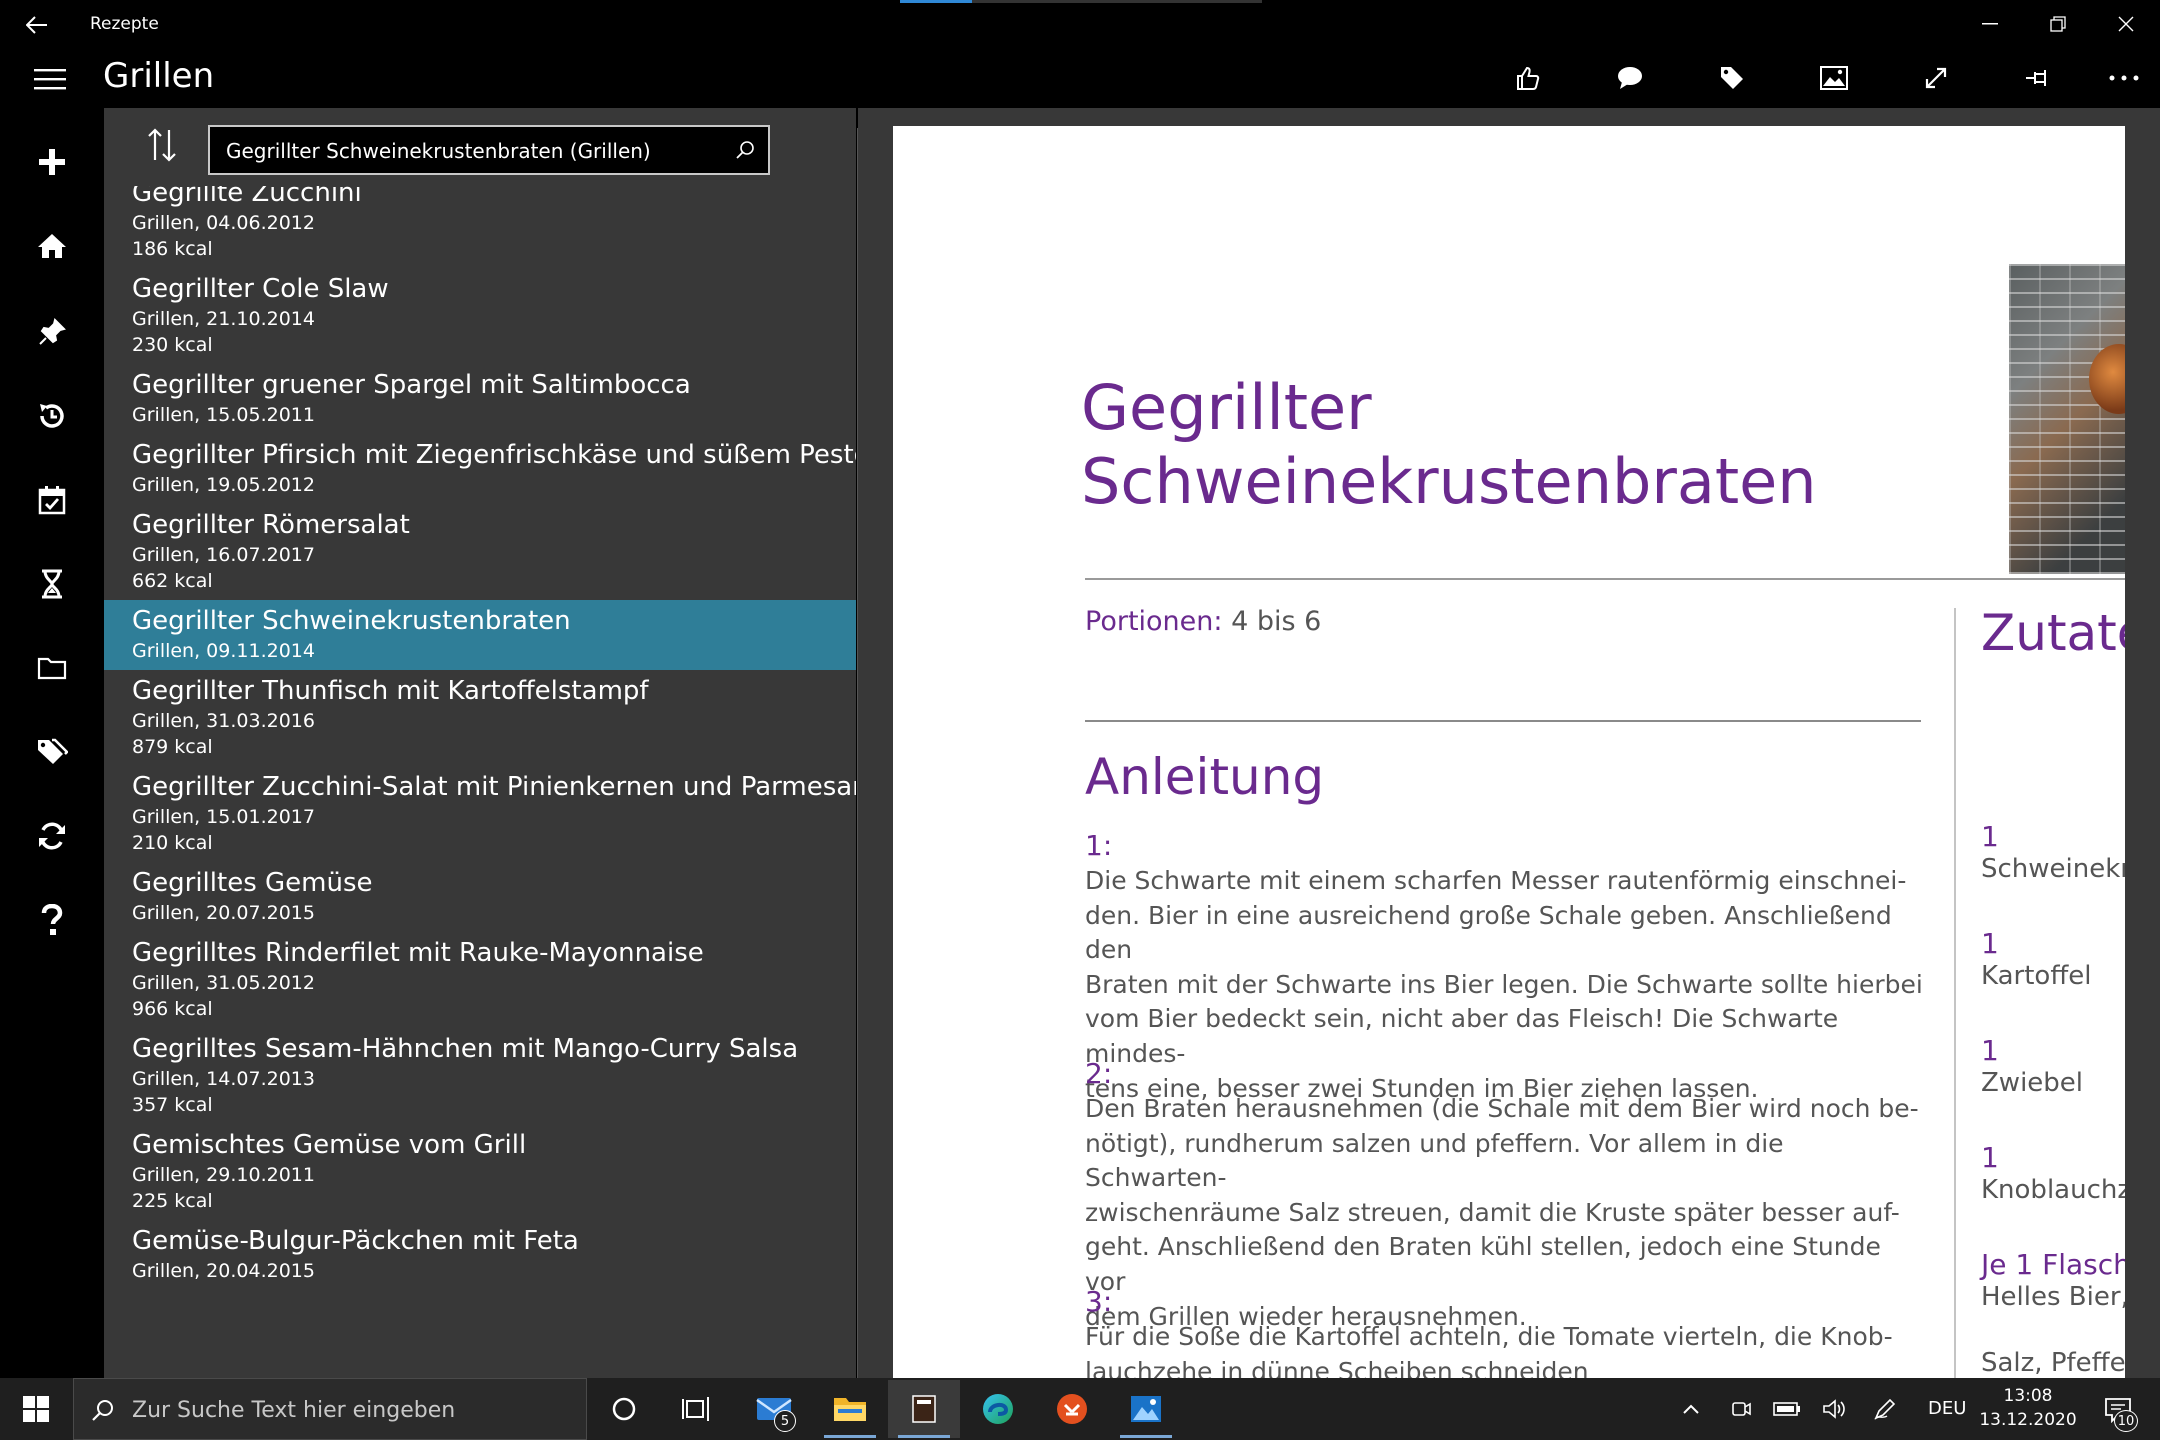 The height and width of the screenshot is (1440, 2160). Describe the element at coordinates (1449, 445) in the screenshot. I see `recipe-title: Gegrillter Schweinekrustenbraten` at that location.